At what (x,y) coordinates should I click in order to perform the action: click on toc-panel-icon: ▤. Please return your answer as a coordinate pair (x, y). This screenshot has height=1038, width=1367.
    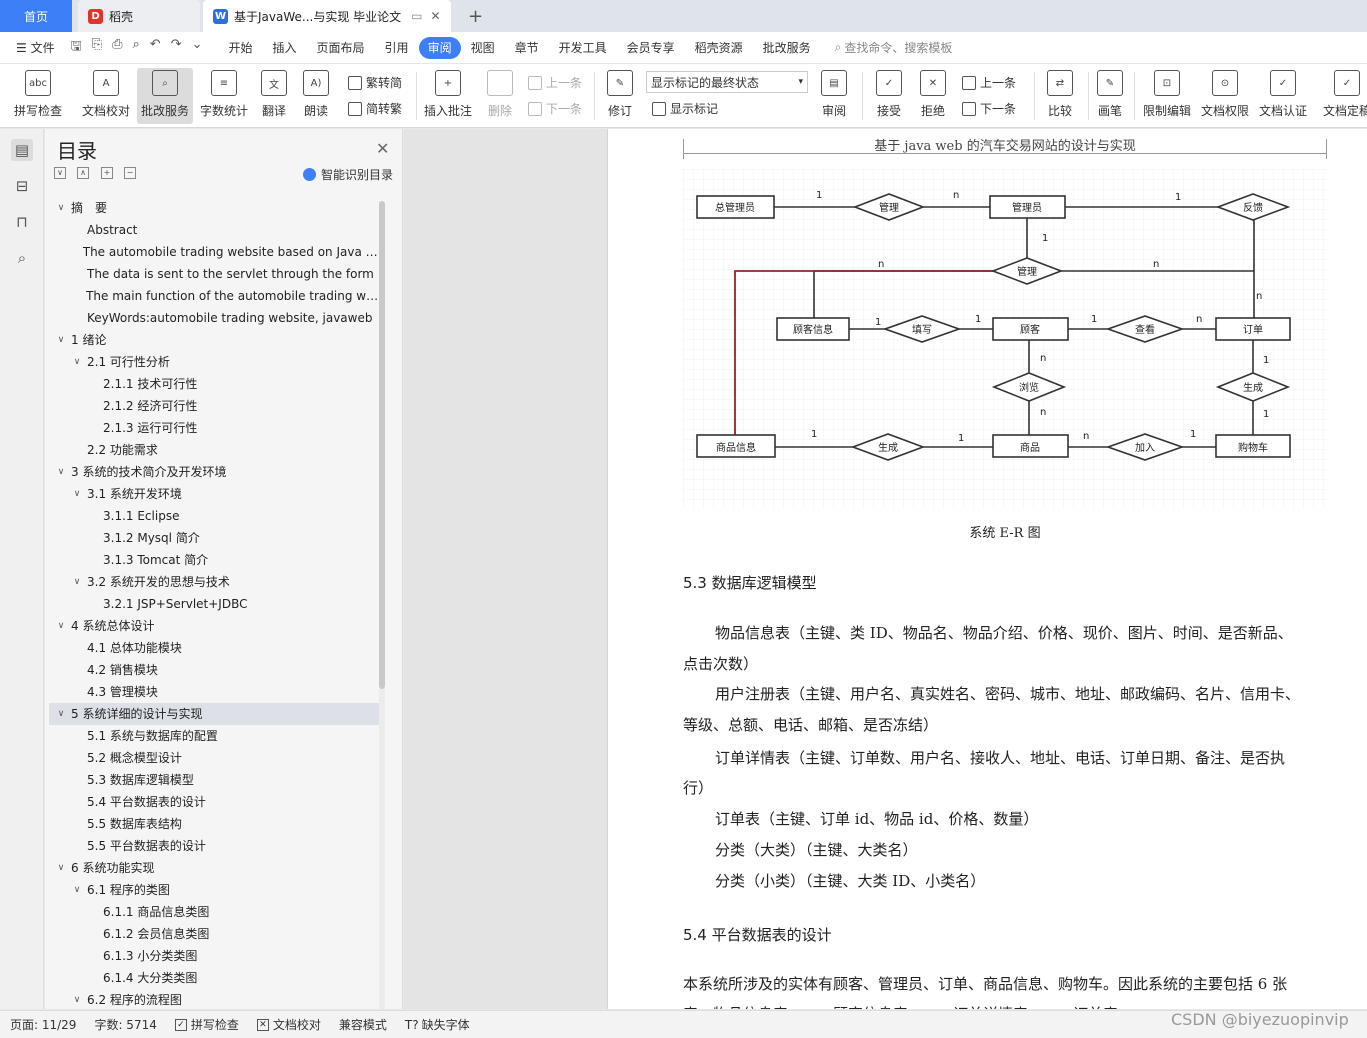
    Looking at the image, I should click on (22, 150).